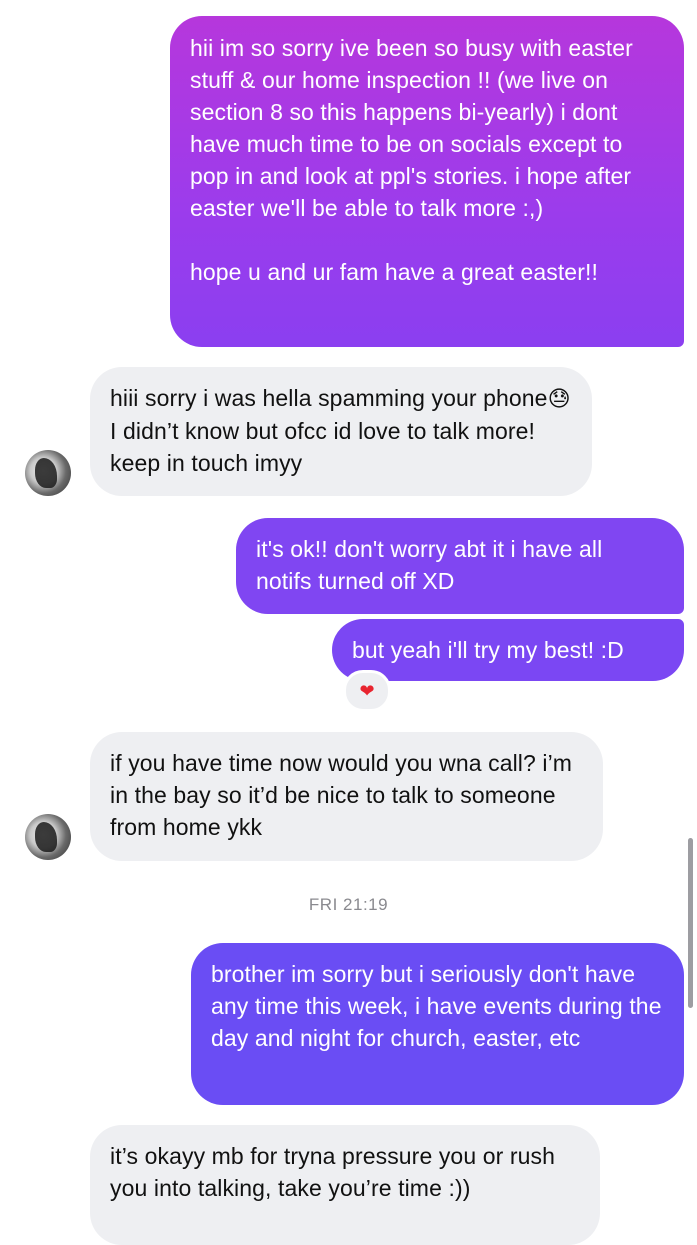 The height and width of the screenshot is (1245, 697). What do you see at coordinates (508, 650) in the screenshot?
I see `outgoing-message: but yeah i'll try my best! :D` at bounding box center [508, 650].